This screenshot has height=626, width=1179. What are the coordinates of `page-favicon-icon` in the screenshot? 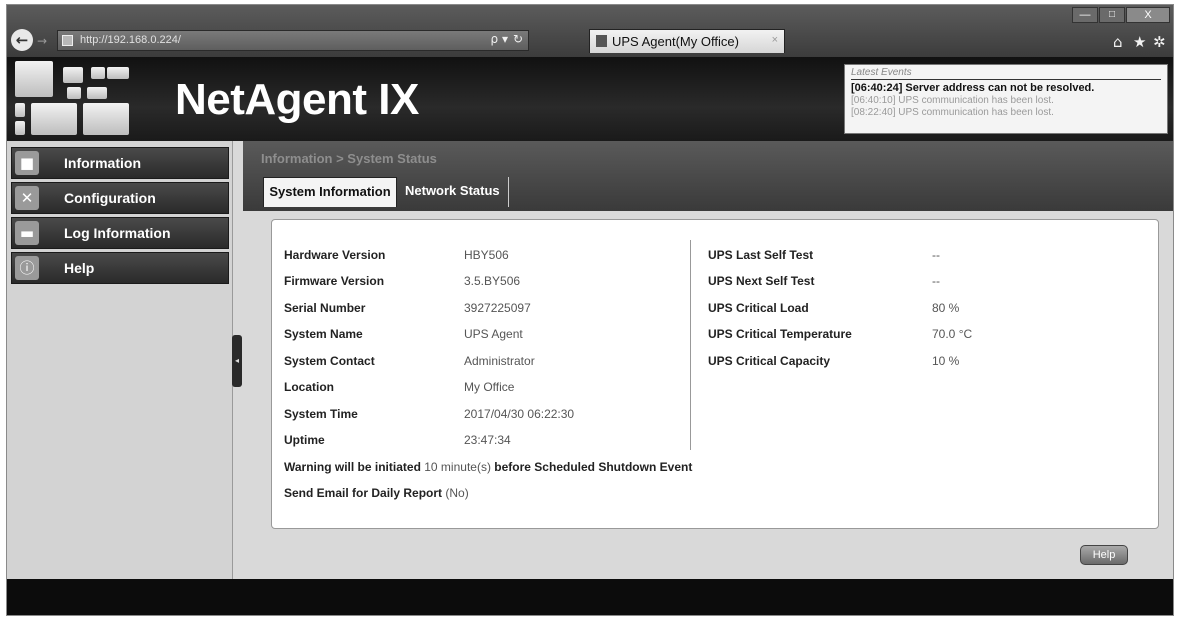 It's located at (67, 40).